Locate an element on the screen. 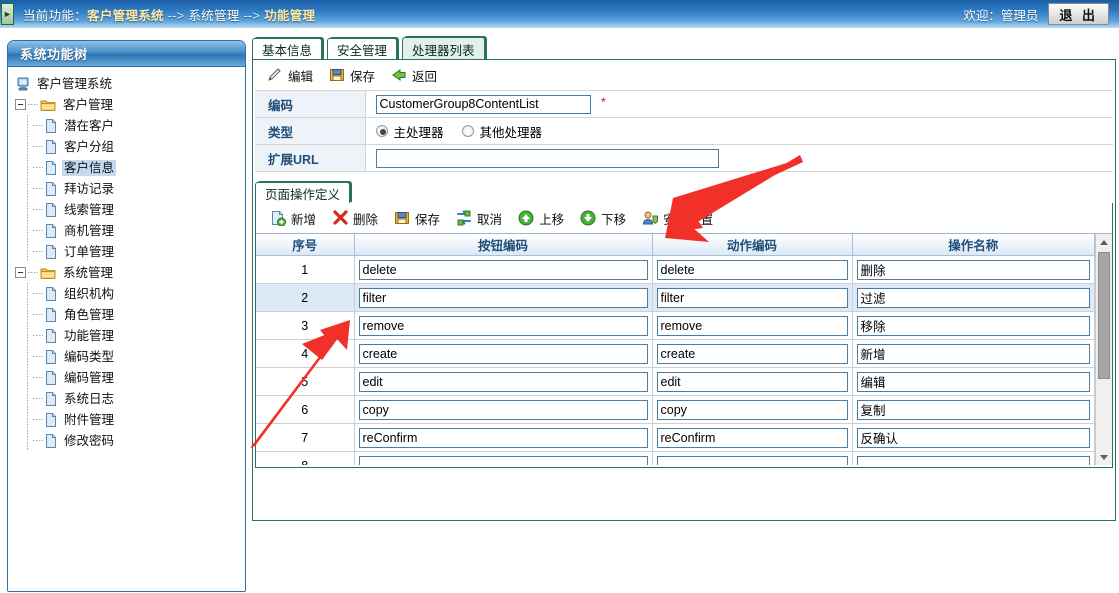 The width and height of the screenshot is (1119, 593). record-保存-button: 保存 is located at coordinates (352, 75).